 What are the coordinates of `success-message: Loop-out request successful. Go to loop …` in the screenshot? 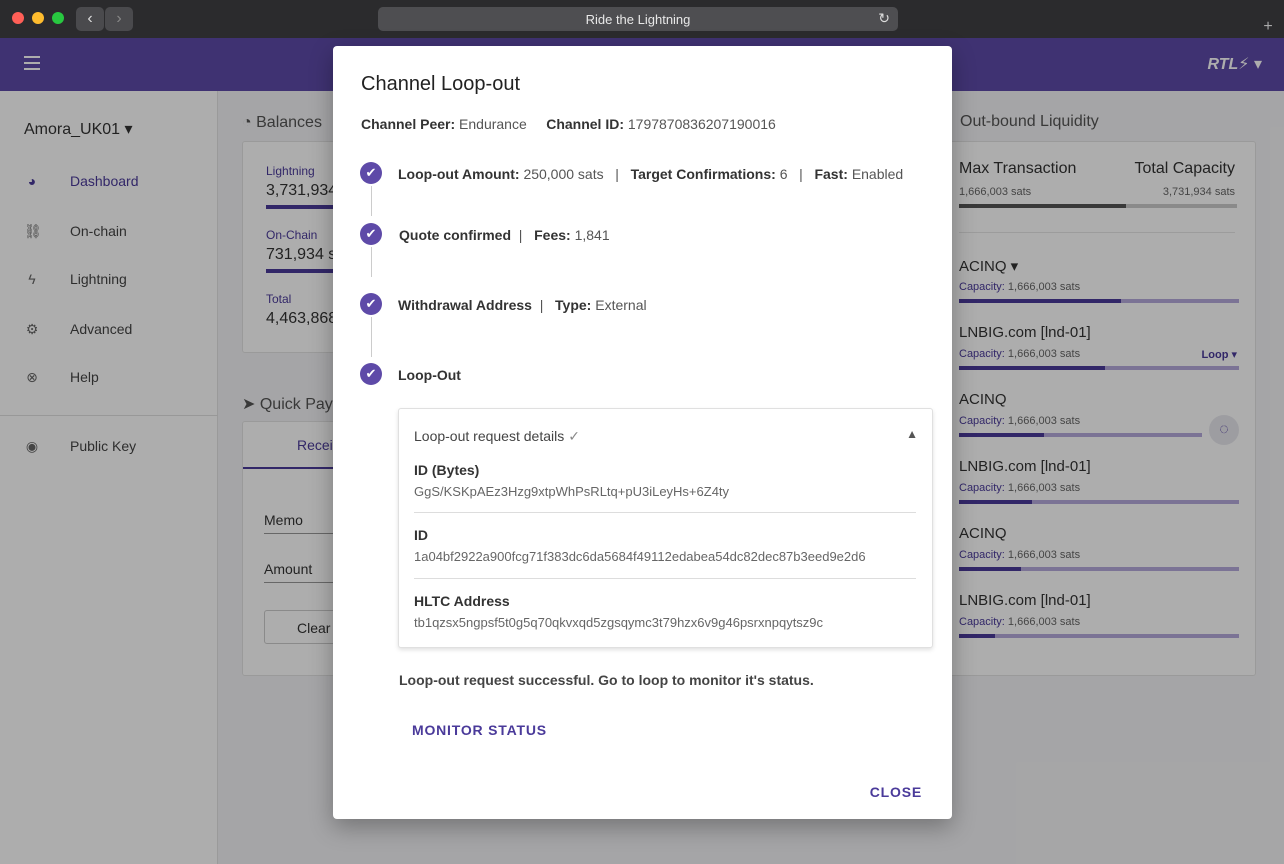 It's located at (606, 680).